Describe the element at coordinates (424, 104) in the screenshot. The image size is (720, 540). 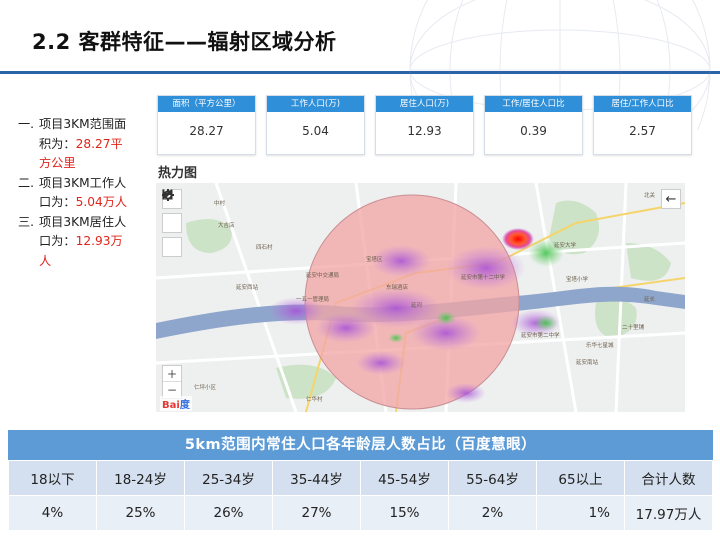
I see `stat-label: 居住人口(万)` at that location.